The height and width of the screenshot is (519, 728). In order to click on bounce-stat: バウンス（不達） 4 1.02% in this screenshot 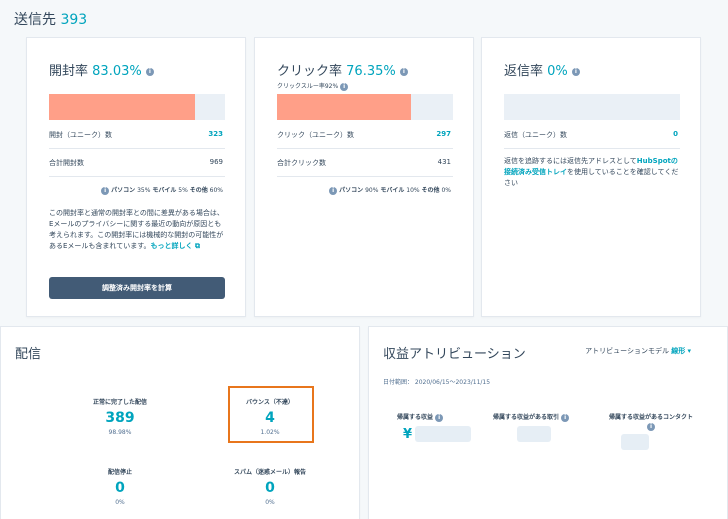, I will do `click(270, 416)`.